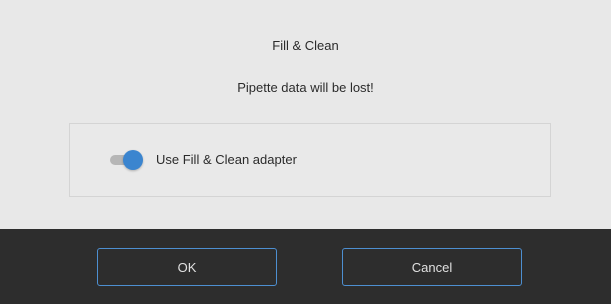  What do you see at coordinates (133, 160) in the screenshot?
I see `toggle-knob` at bounding box center [133, 160].